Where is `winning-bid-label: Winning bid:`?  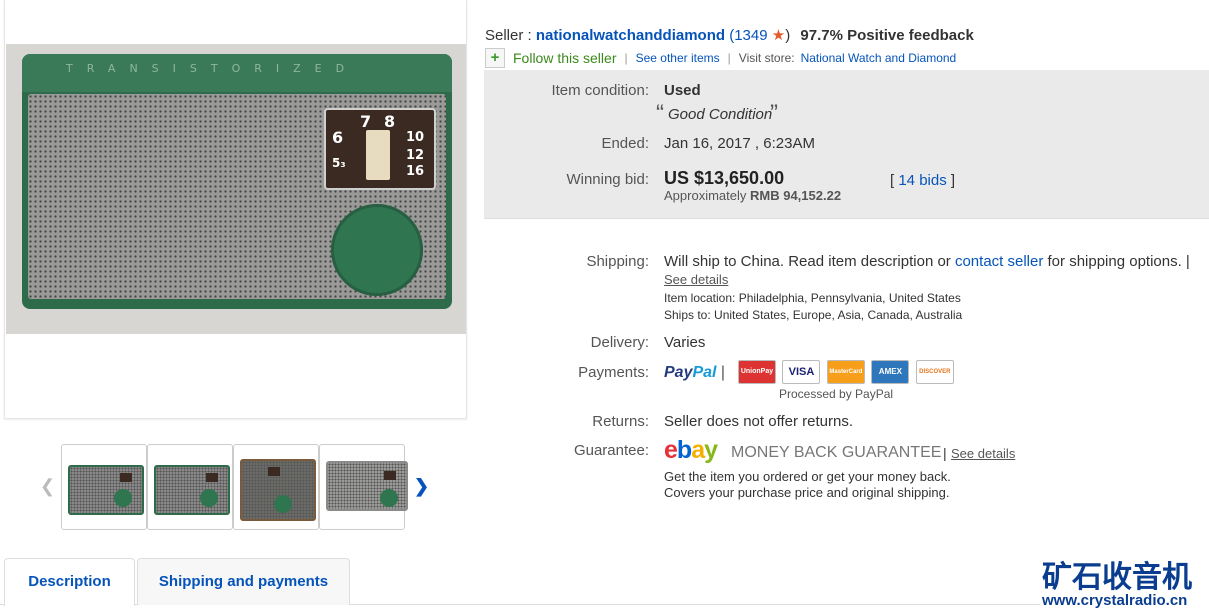 winning-bid-label: Winning bid: is located at coordinates (607, 179).